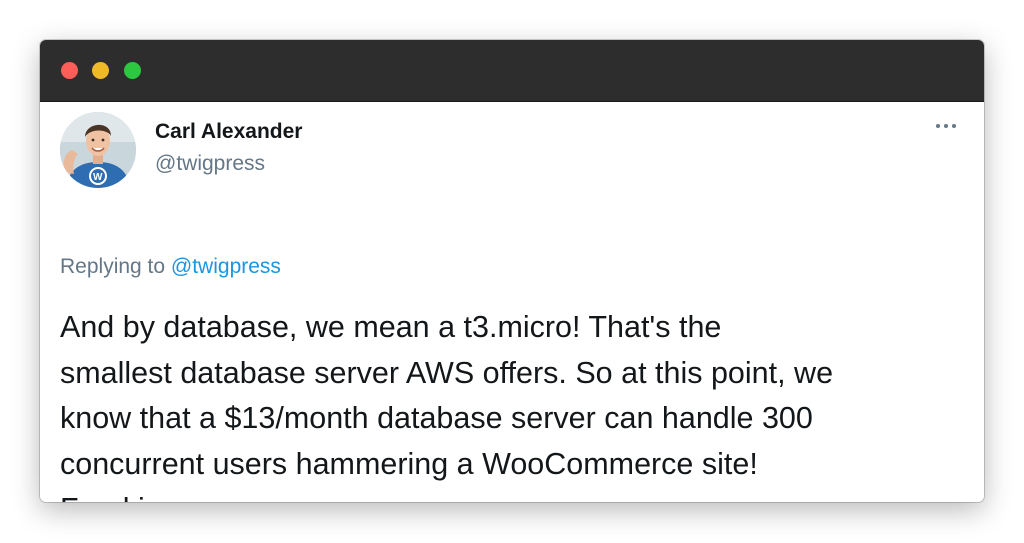  Describe the element at coordinates (512, 71) in the screenshot. I see `window-titlebar` at that location.